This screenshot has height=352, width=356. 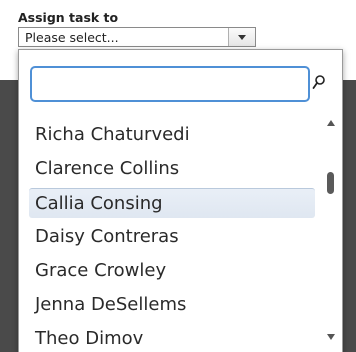 What do you see at coordinates (172, 237) in the screenshot?
I see `list-item: Daisy Contreras` at bounding box center [172, 237].